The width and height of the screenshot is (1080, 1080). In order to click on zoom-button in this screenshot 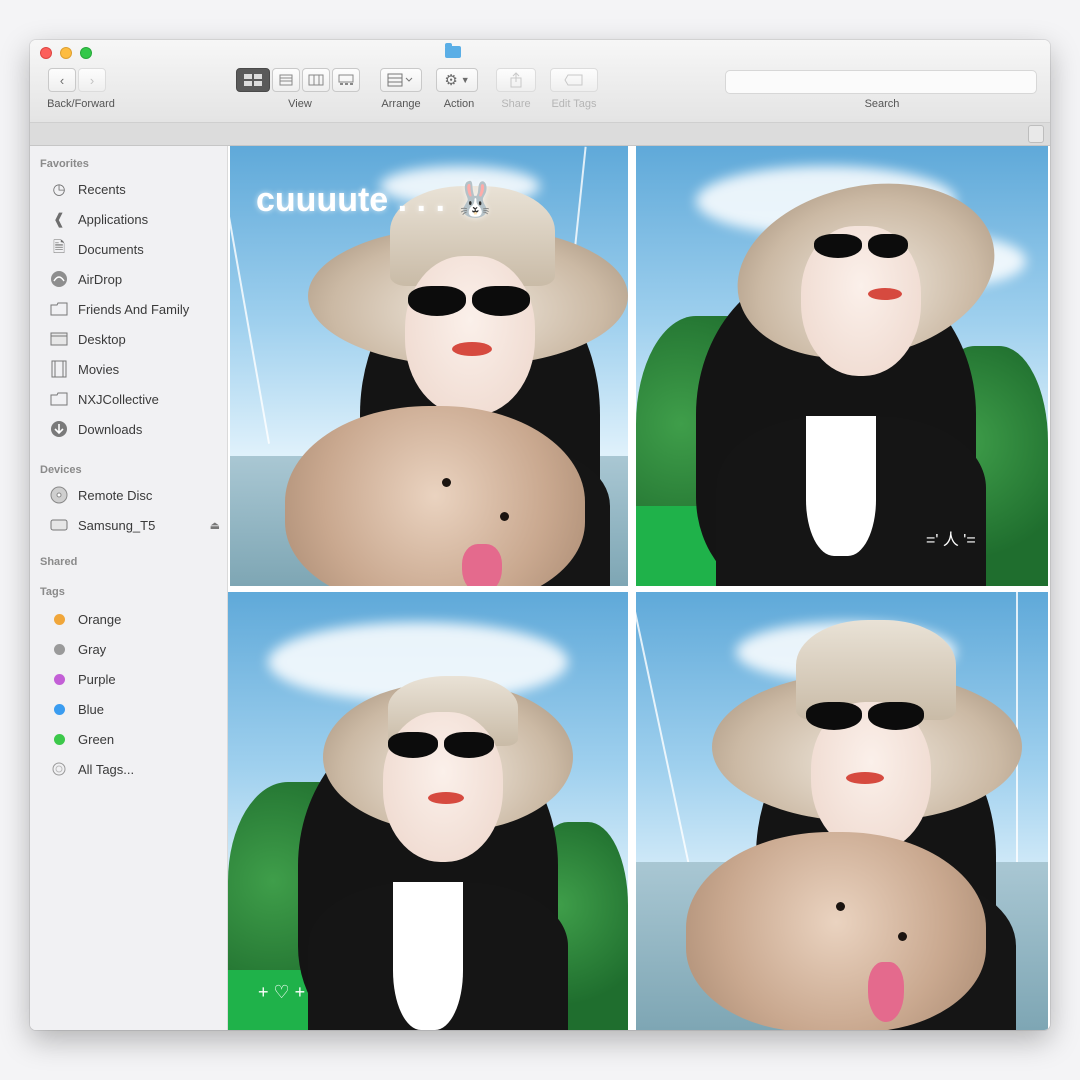, I will do `click(86, 53)`.